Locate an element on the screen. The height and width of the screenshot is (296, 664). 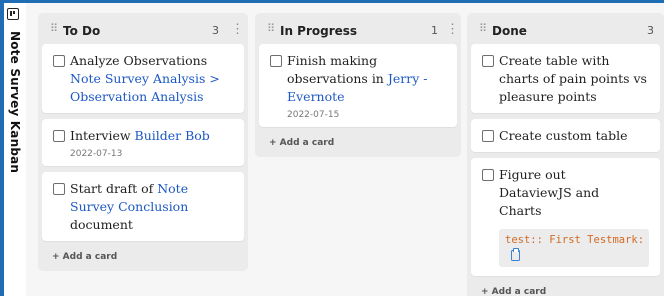
card: Create custom table is located at coordinates (565, 135).